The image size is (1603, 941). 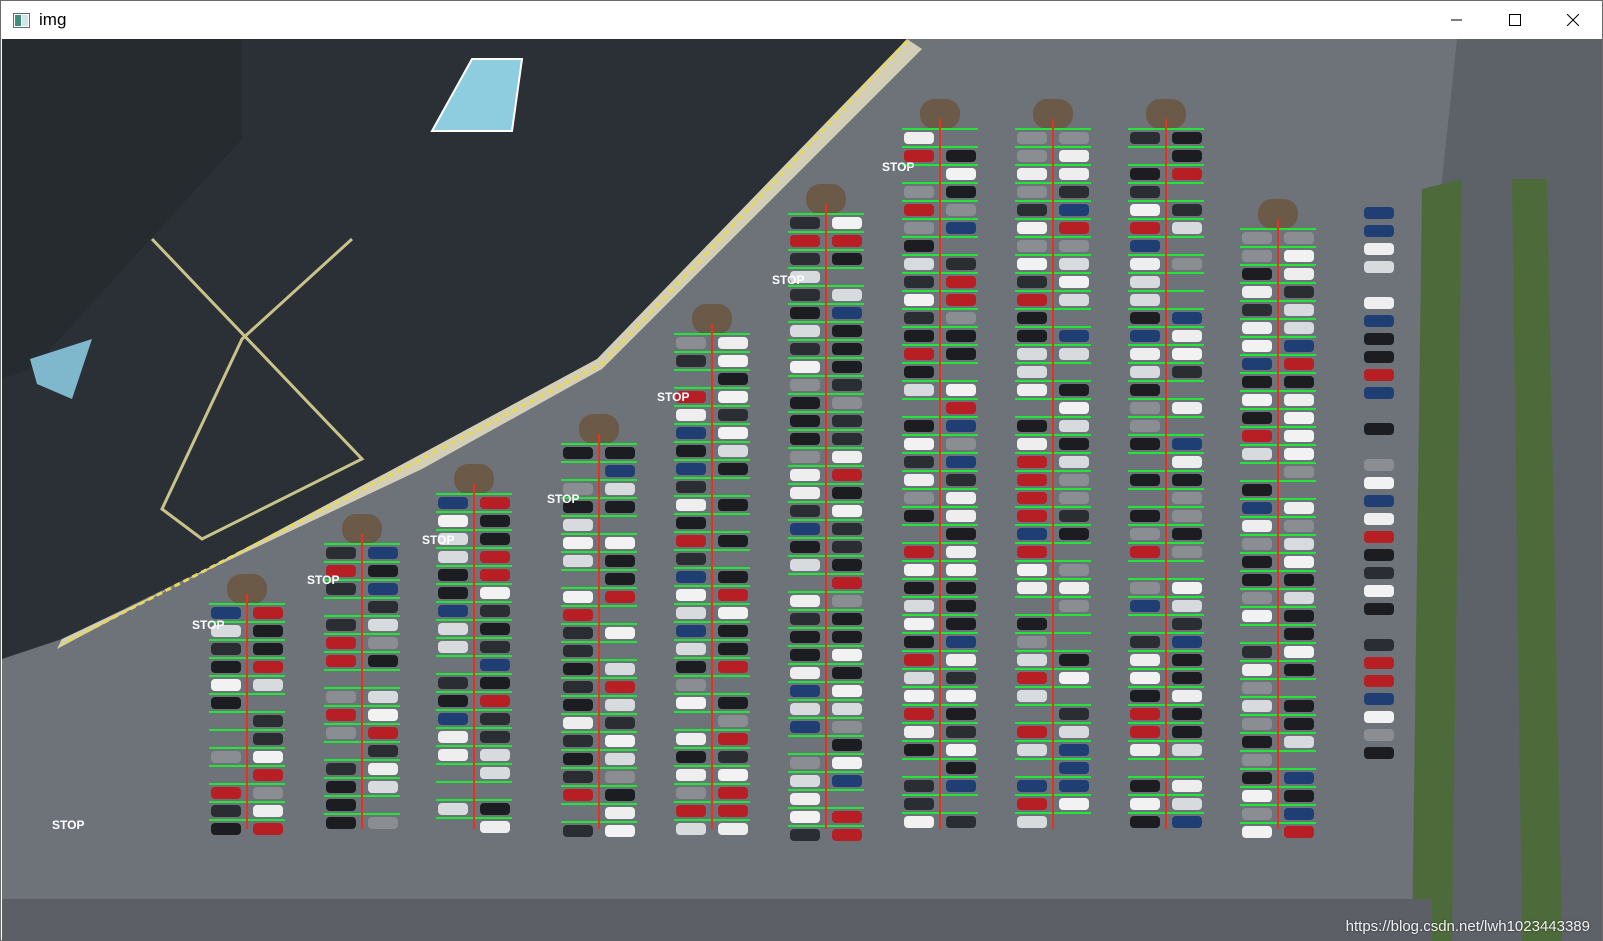 I want to click on minimize-button, so click(x=1457, y=20).